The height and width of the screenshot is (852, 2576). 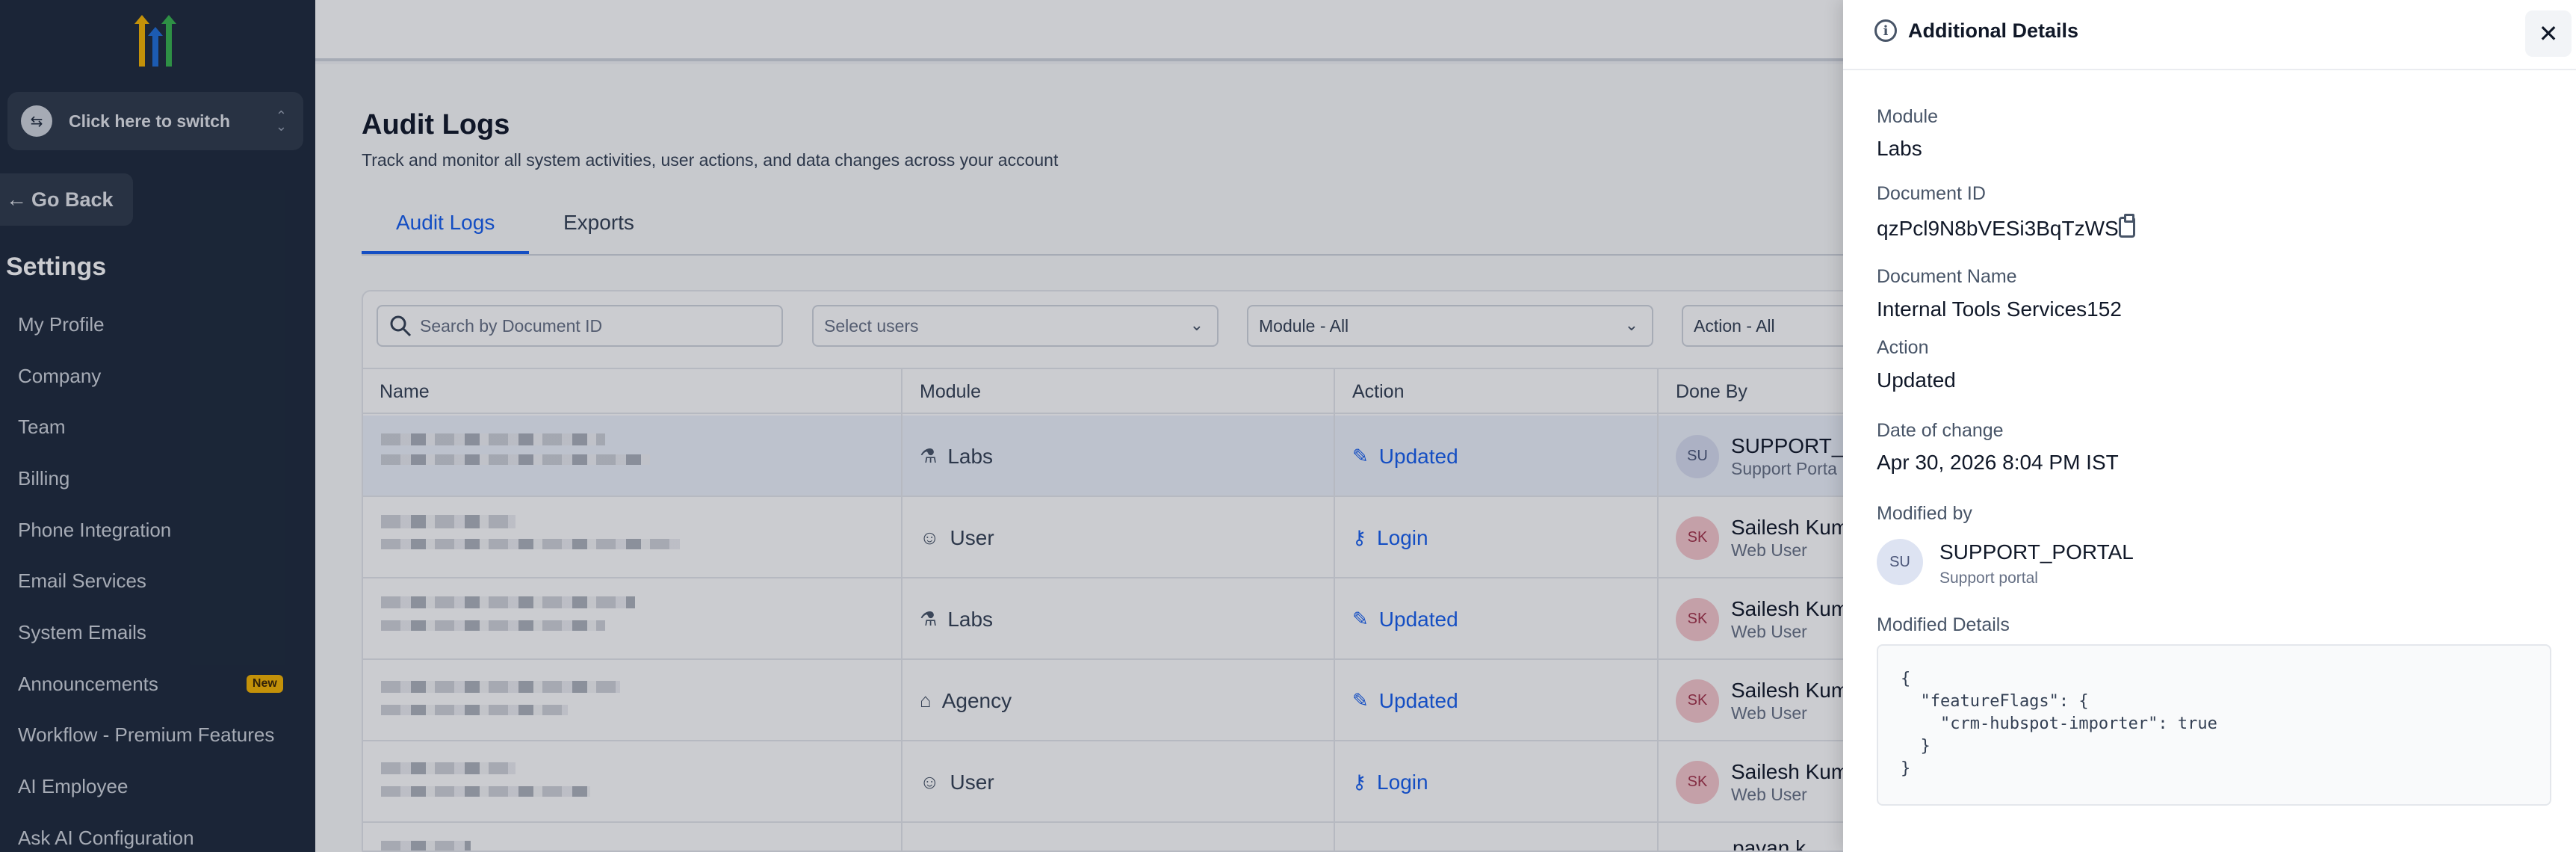 What do you see at coordinates (1899, 148) in the screenshot?
I see `module-field-value: Labs` at bounding box center [1899, 148].